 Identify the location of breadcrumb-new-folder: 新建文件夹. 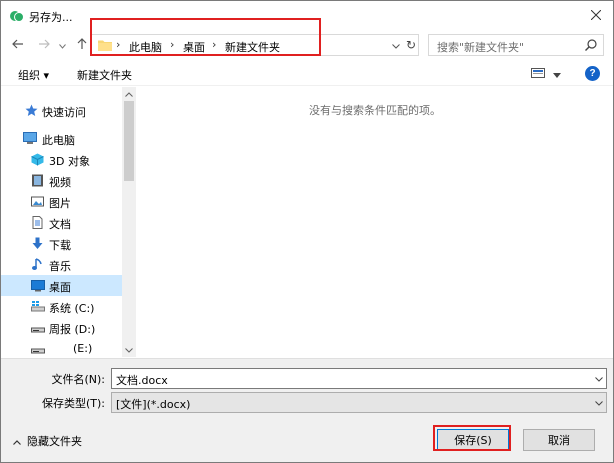
(252, 47).